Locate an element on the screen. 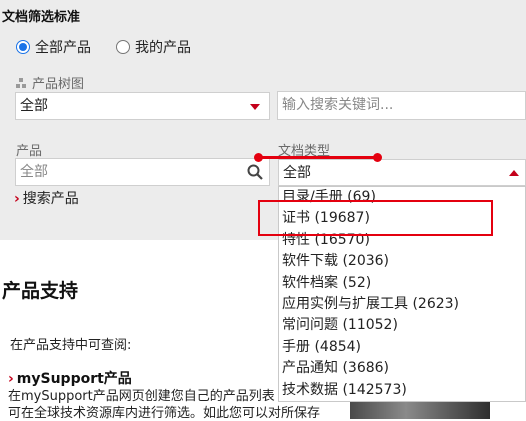 The image size is (526, 421). search-products-text: 搜索产品 is located at coordinates (50, 199).